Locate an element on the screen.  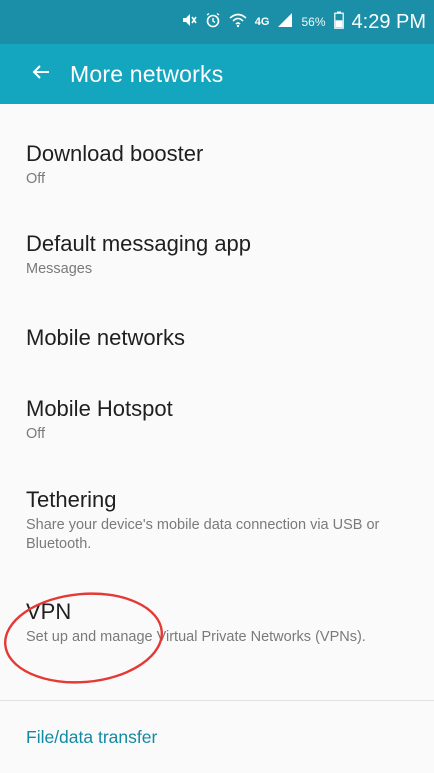
lte-label: 4G is located at coordinates (262, 22).